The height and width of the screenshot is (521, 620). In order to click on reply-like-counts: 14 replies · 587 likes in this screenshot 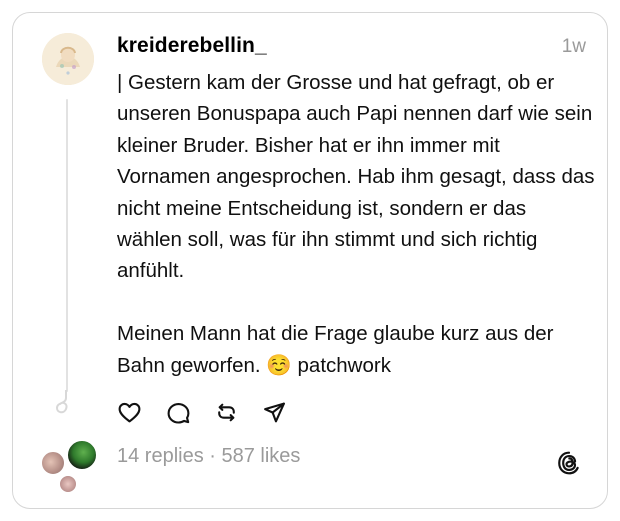, I will do `click(208, 456)`.